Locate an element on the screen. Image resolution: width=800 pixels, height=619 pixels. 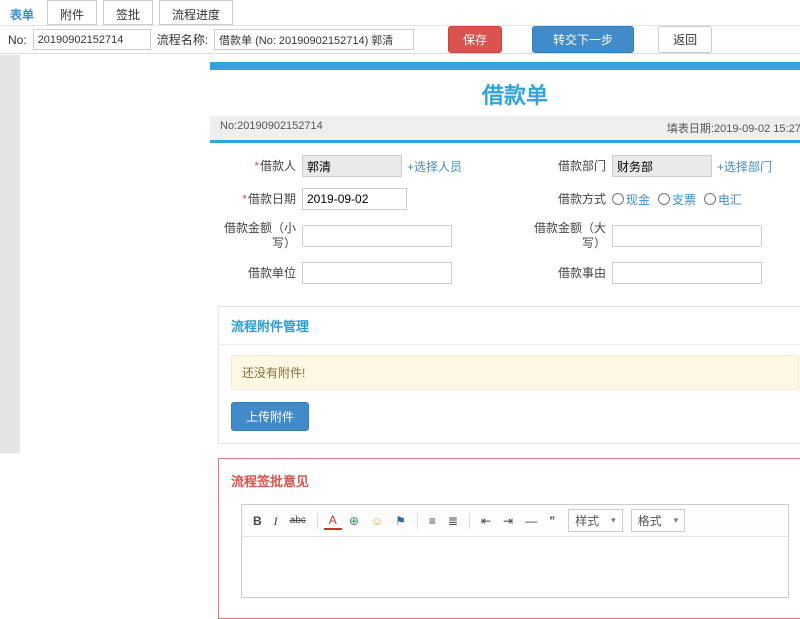
font-color-icon: A is located at coordinates (332, 520).